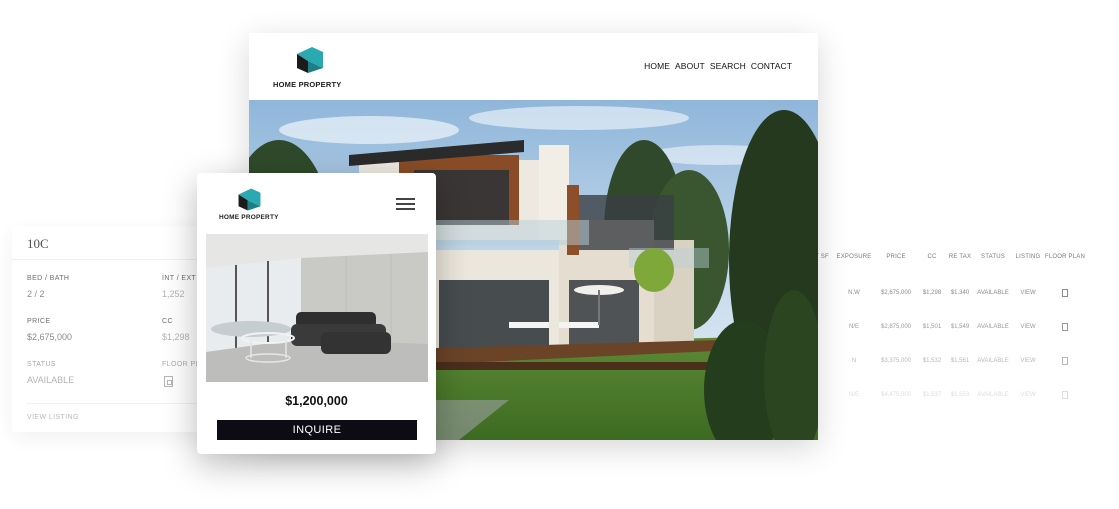  Describe the element at coordinates (41, 364) in the screenshot. I see `status-label: STATUS` at that location.